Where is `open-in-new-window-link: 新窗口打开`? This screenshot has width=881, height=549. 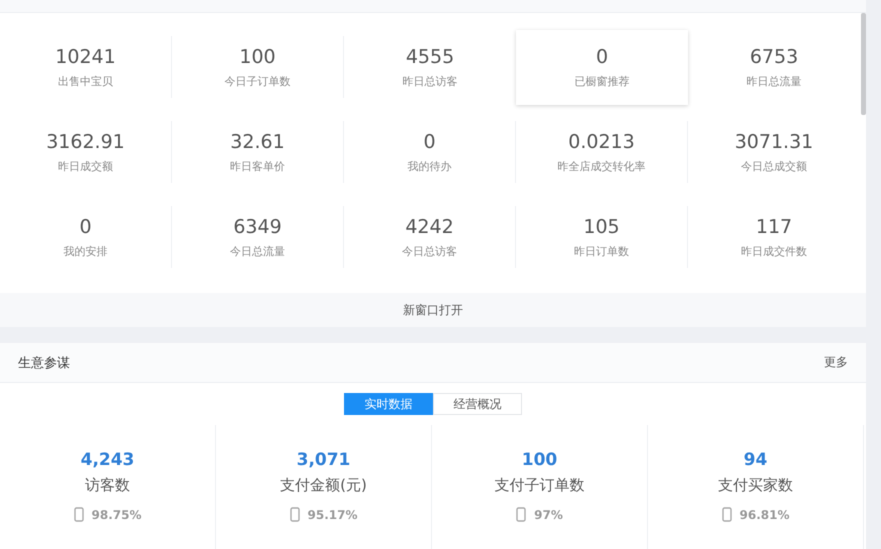
open-in-new-window-link: 新窗口打开 is located at coordinates (433, 310).